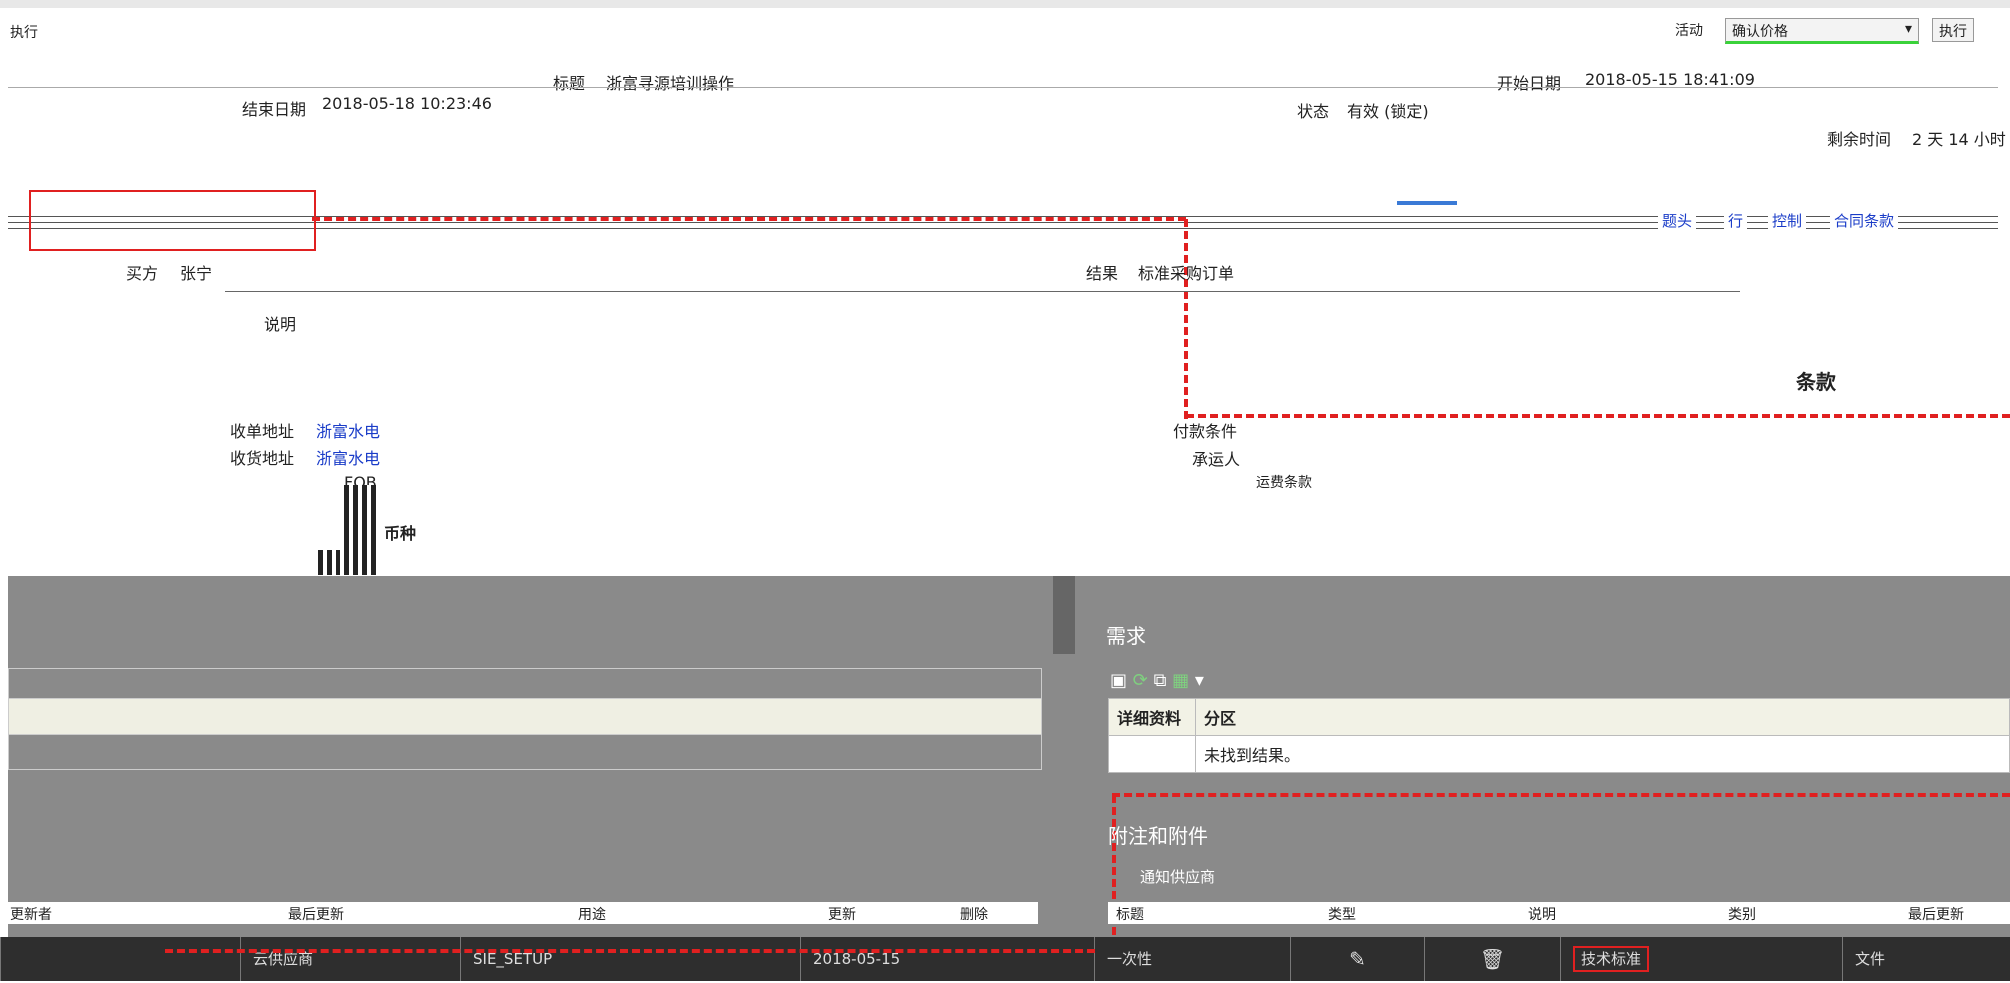 This screenshot has height=983, width=2010. Describe the element at coordinates (1130, 914) in the screenshot. I see `col-title: 标题` at that location.